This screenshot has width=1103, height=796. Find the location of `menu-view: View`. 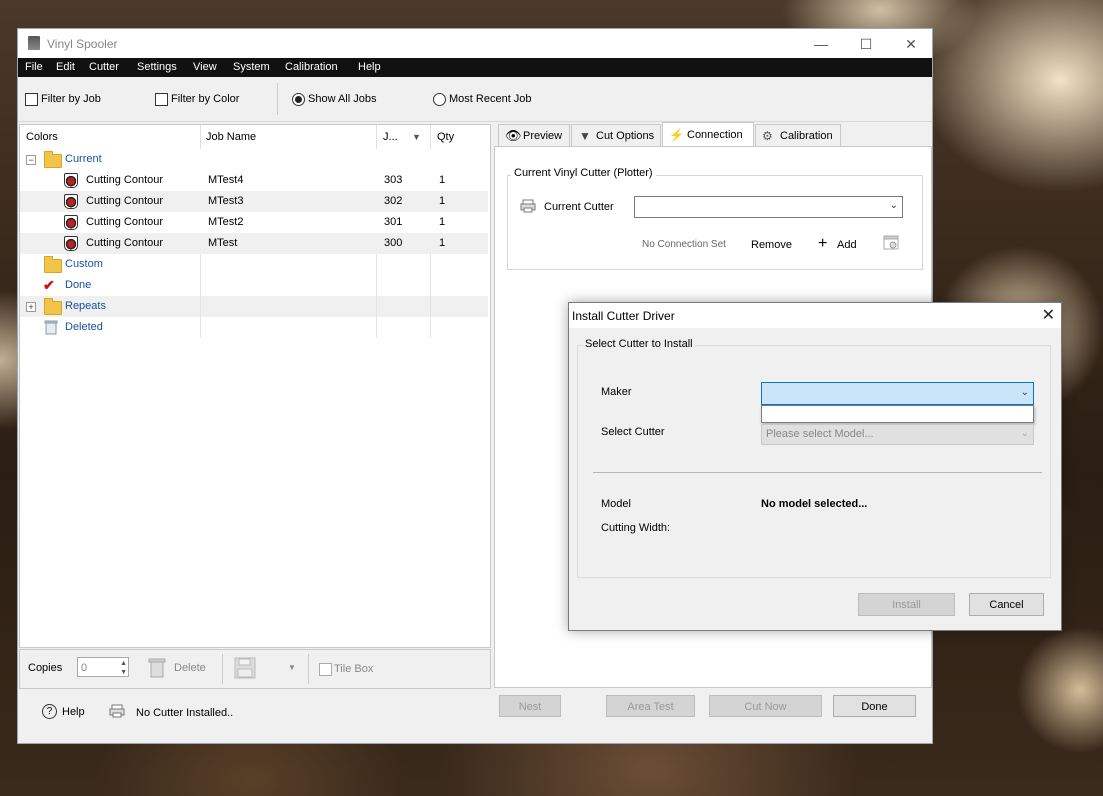

menu-view: View is located at coordinates (205, 67).